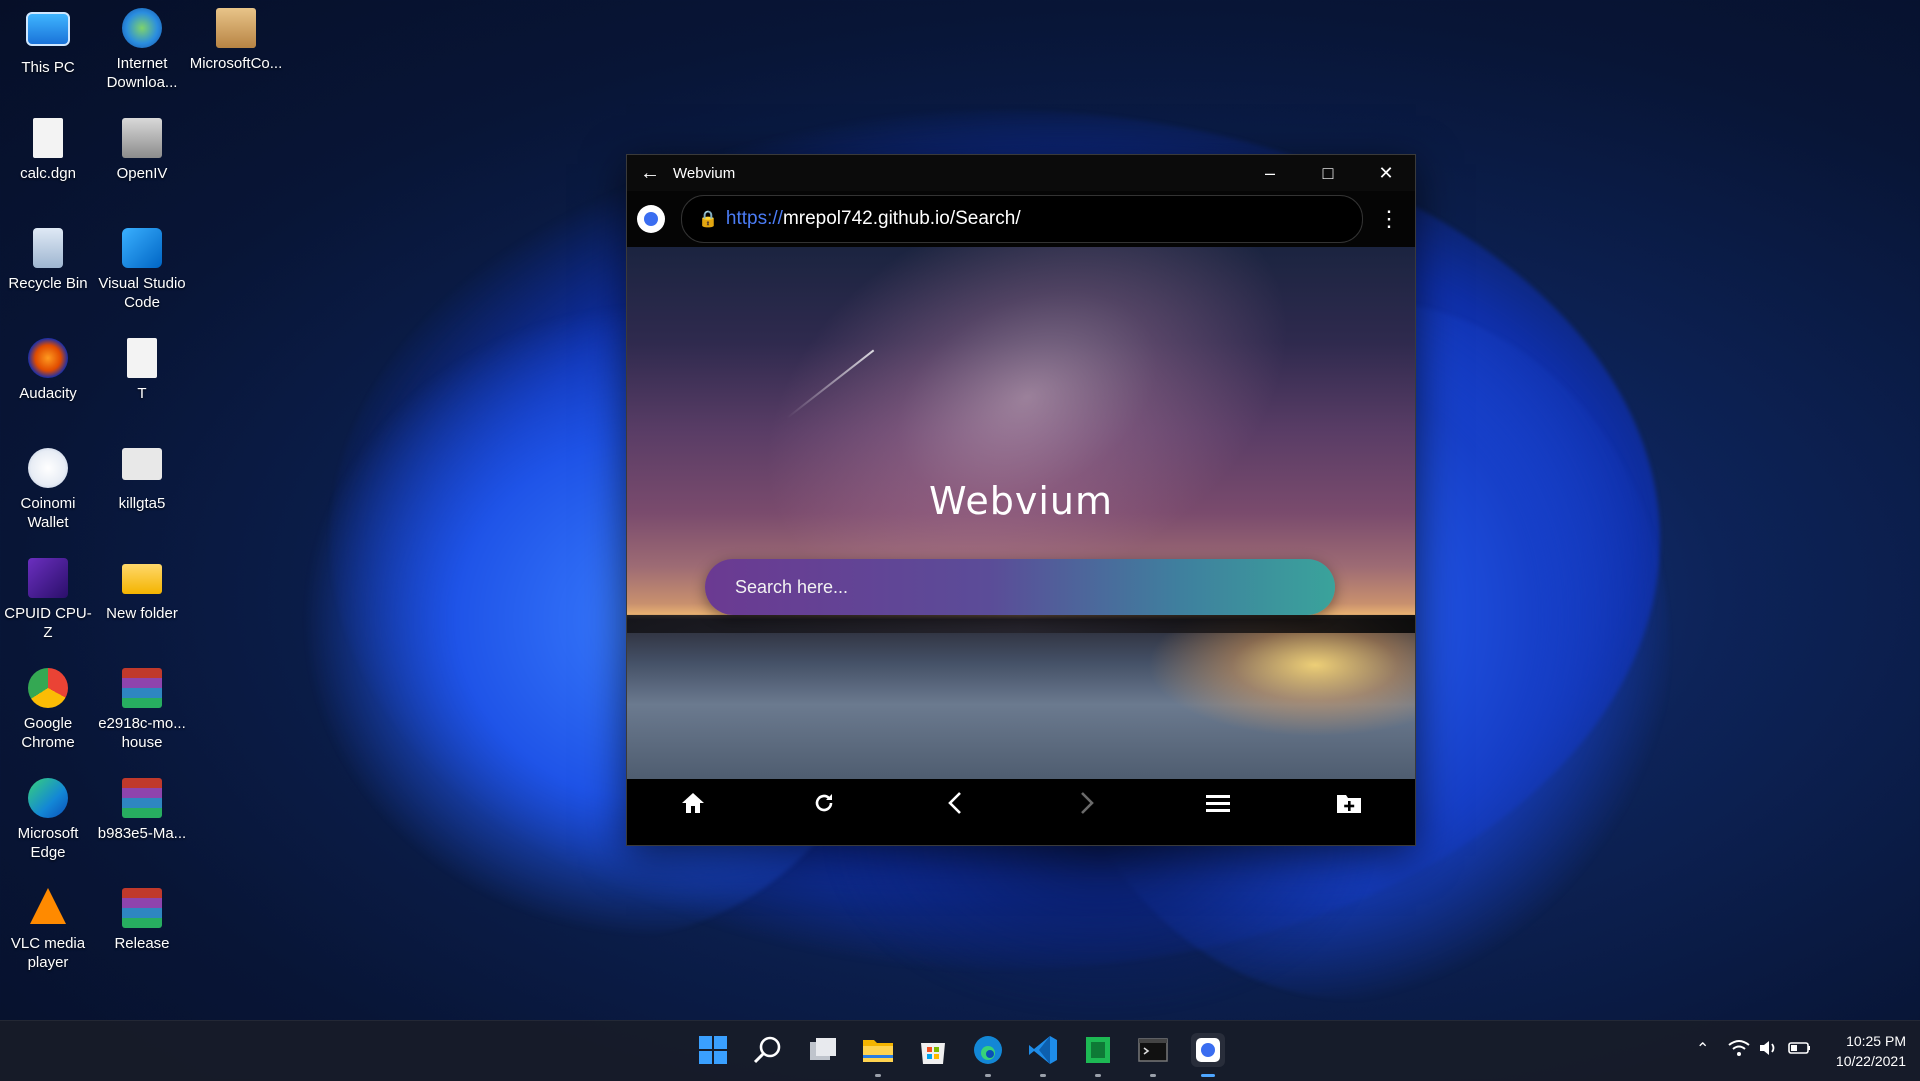 This screenshot has height=1081, width=1920. I want to click on desktop-icon-vlc: VLC media player, so click(48, 930).